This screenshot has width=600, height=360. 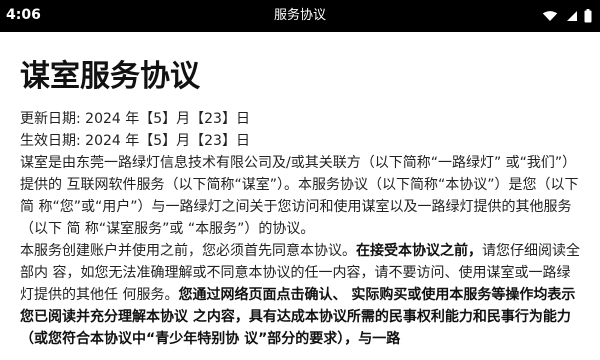 What do you see at coordinates (135, 119) in the screenshot?
I see `updated-date: 更新日期: 2024 年【5】月【23】日` at bounding box center [135, 119].